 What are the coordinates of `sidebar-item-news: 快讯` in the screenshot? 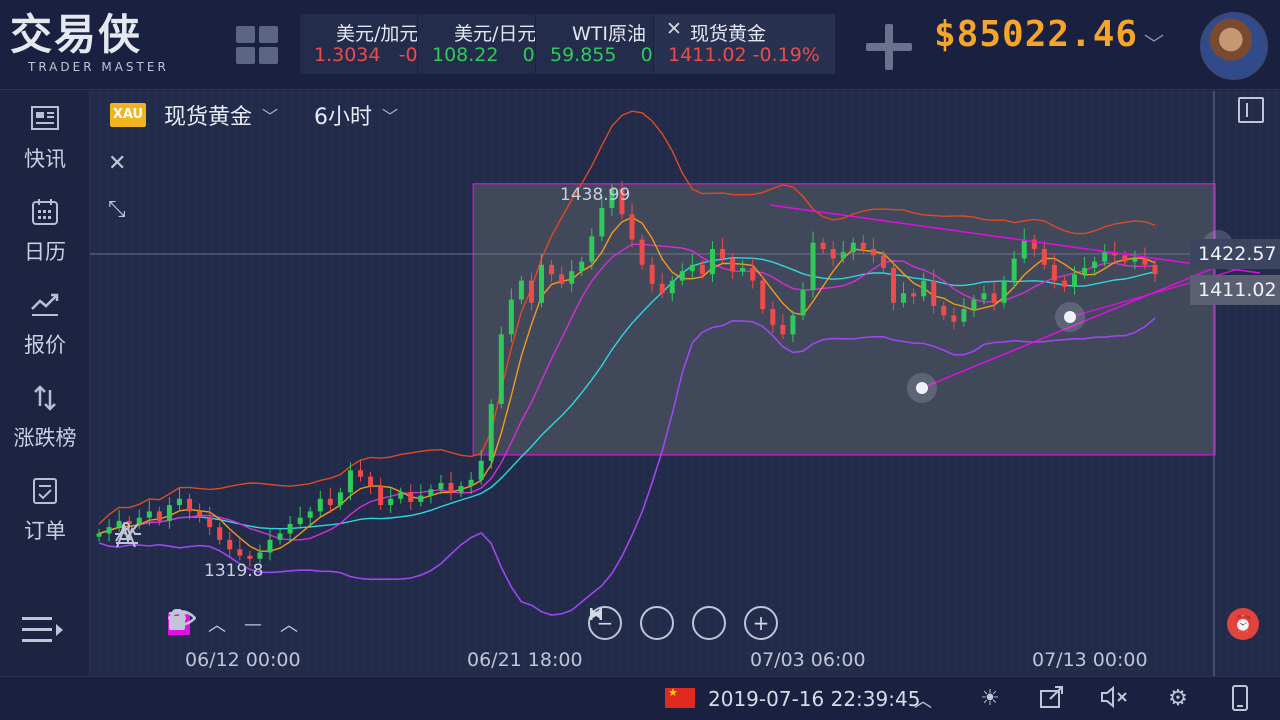 It's located at (45, 131).